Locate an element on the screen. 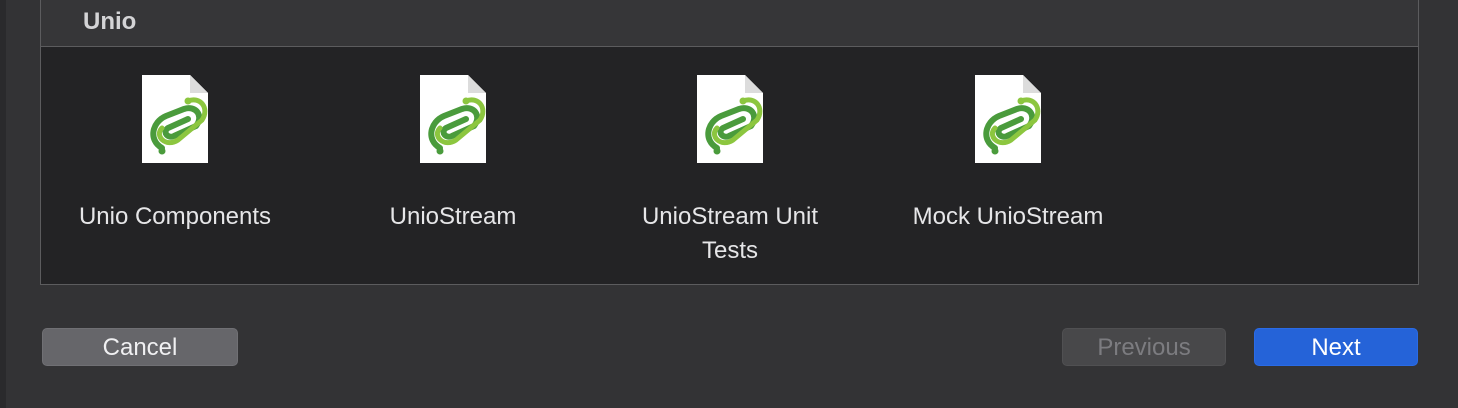 The height and width of the screenshot is (408, 1458). template-item-unio-components: Unio Components is located at coordinates (175, 154).